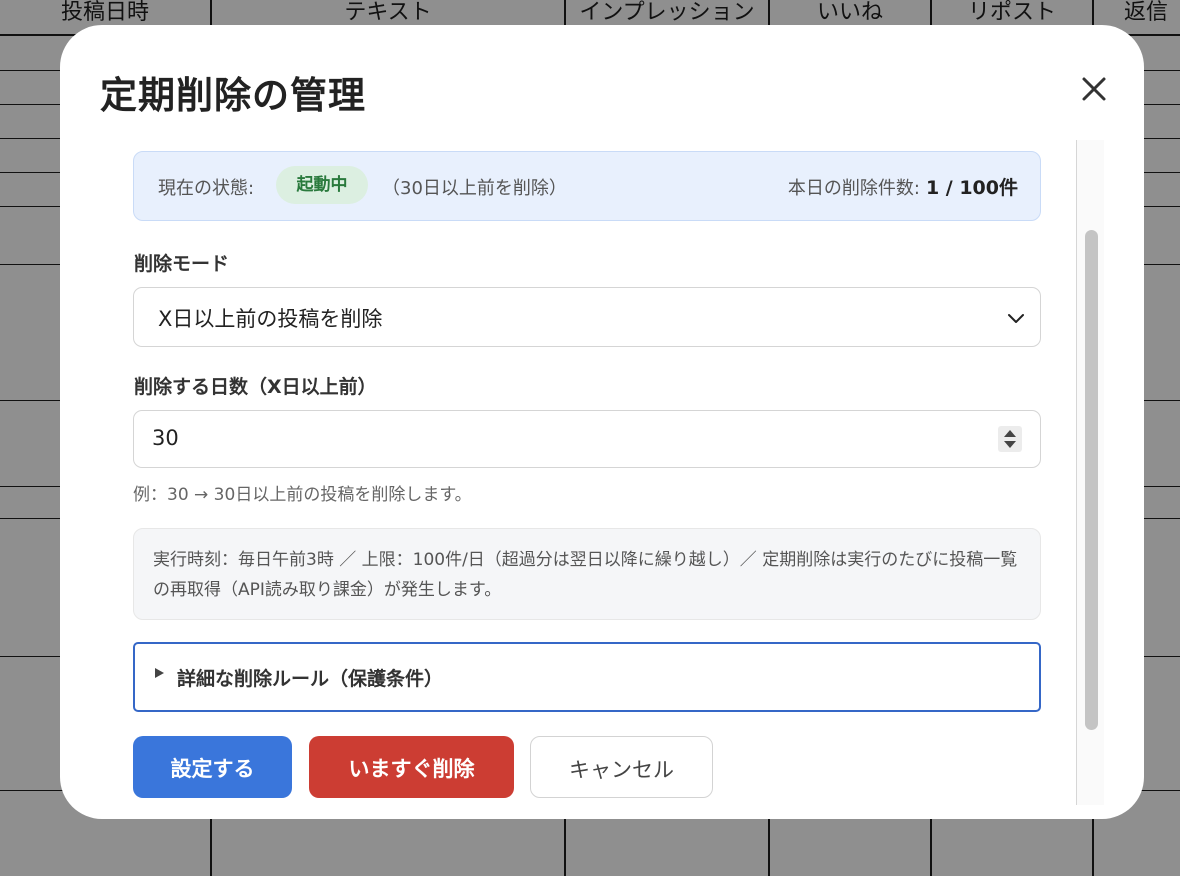 The image size is (1180, 876). Describe the element at coordinates (212, 767) in the screenshot. I see `save-button: 設定する` at that location.